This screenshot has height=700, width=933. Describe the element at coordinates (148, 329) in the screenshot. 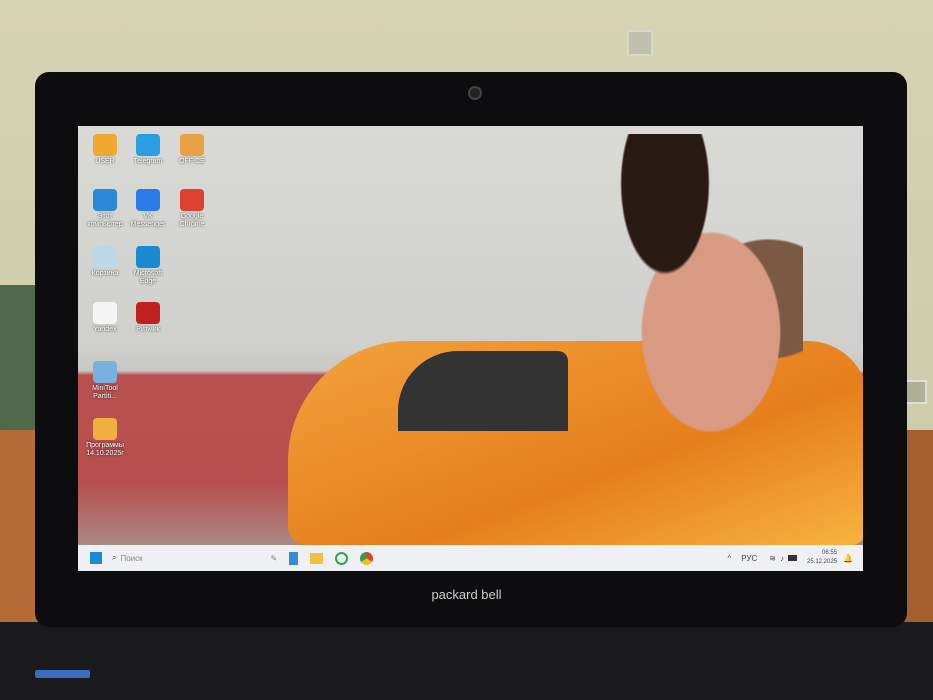

I see `desktop-icon-label: Ритмик` at that location.